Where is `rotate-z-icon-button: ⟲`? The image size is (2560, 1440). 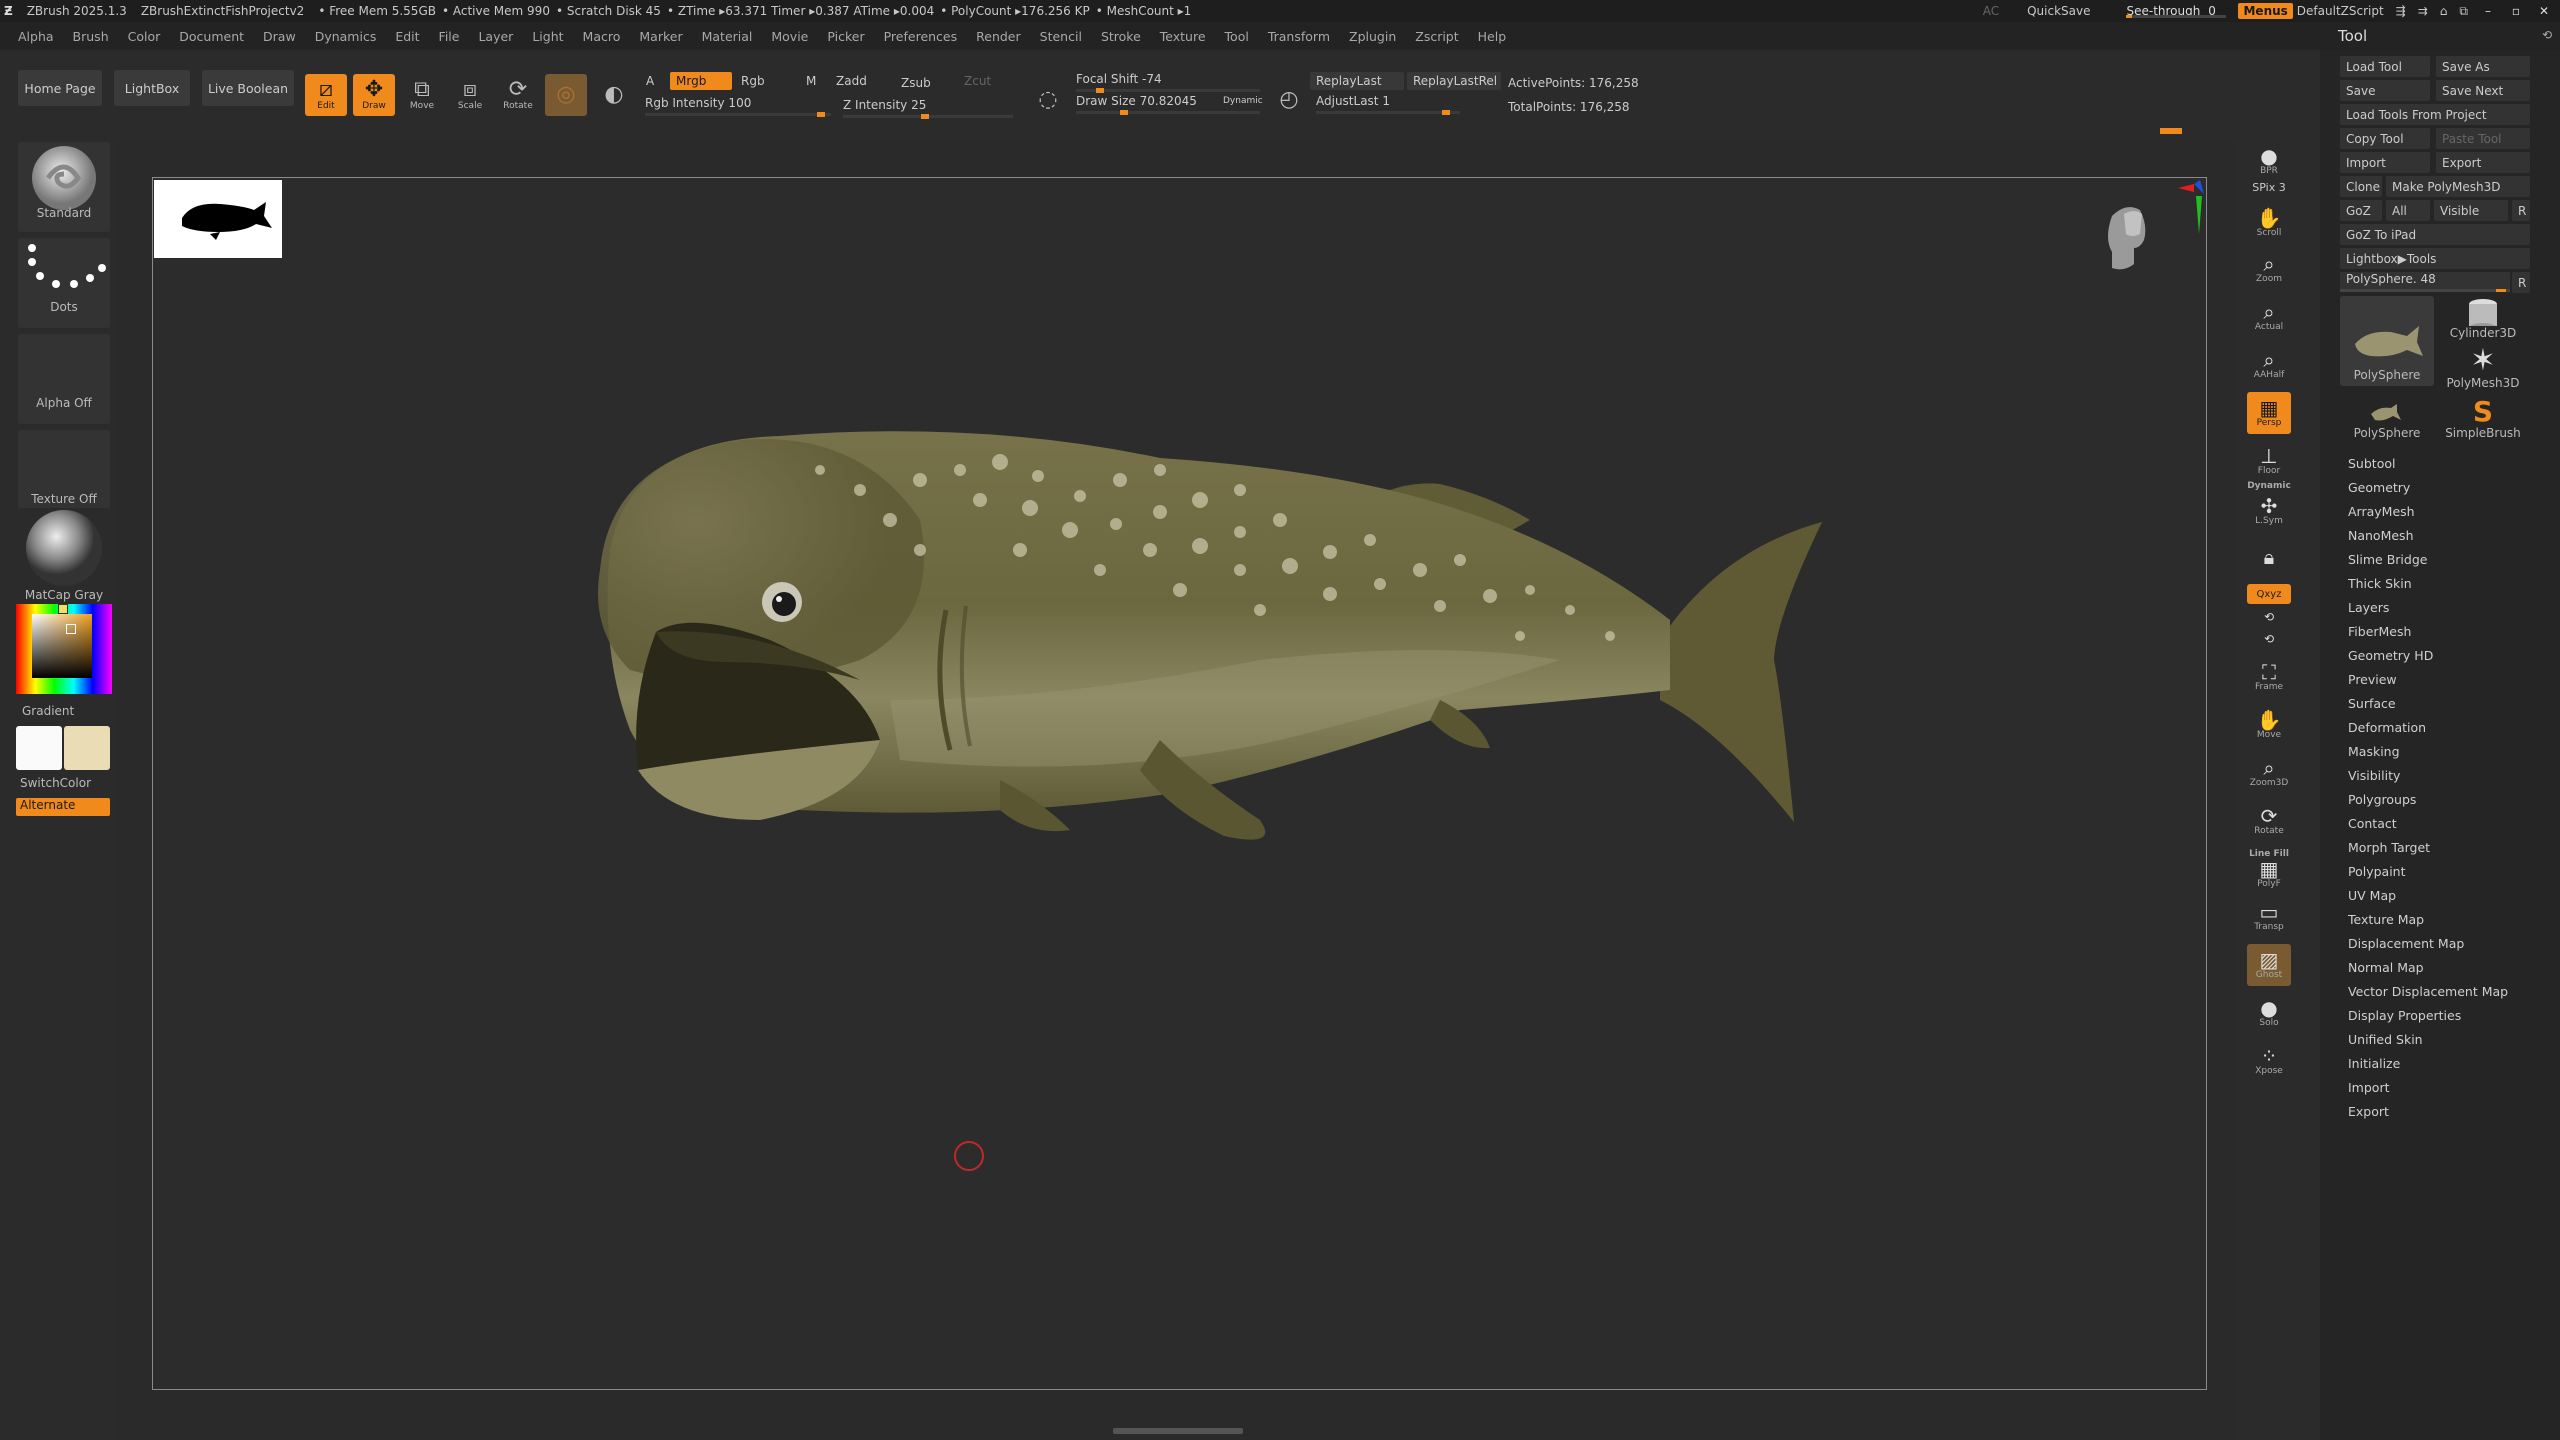 rotate-z-icon-button: ⟲ is located at coordinates (2269, 639).